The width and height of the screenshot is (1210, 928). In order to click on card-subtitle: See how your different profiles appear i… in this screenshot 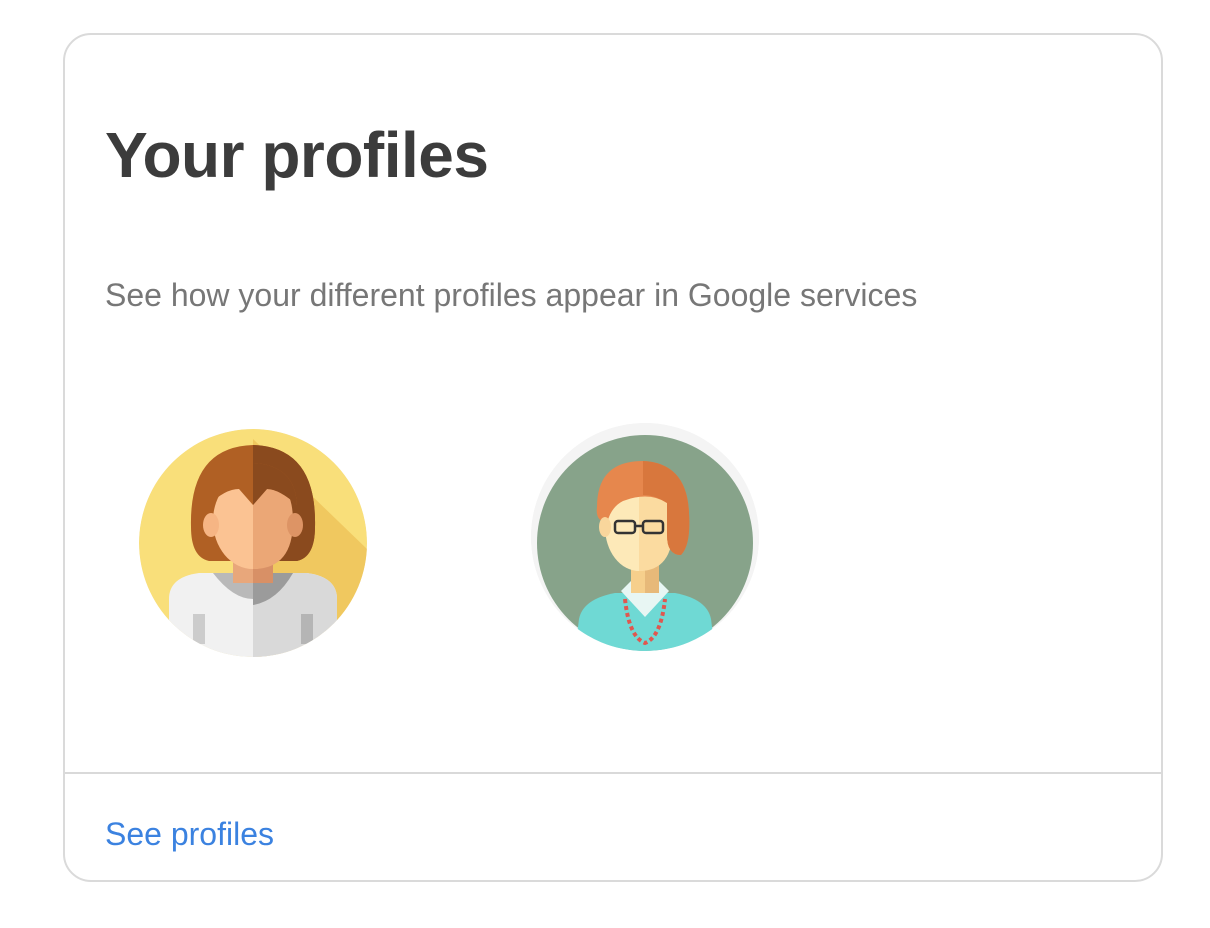, I will do `click(511, 295)`.